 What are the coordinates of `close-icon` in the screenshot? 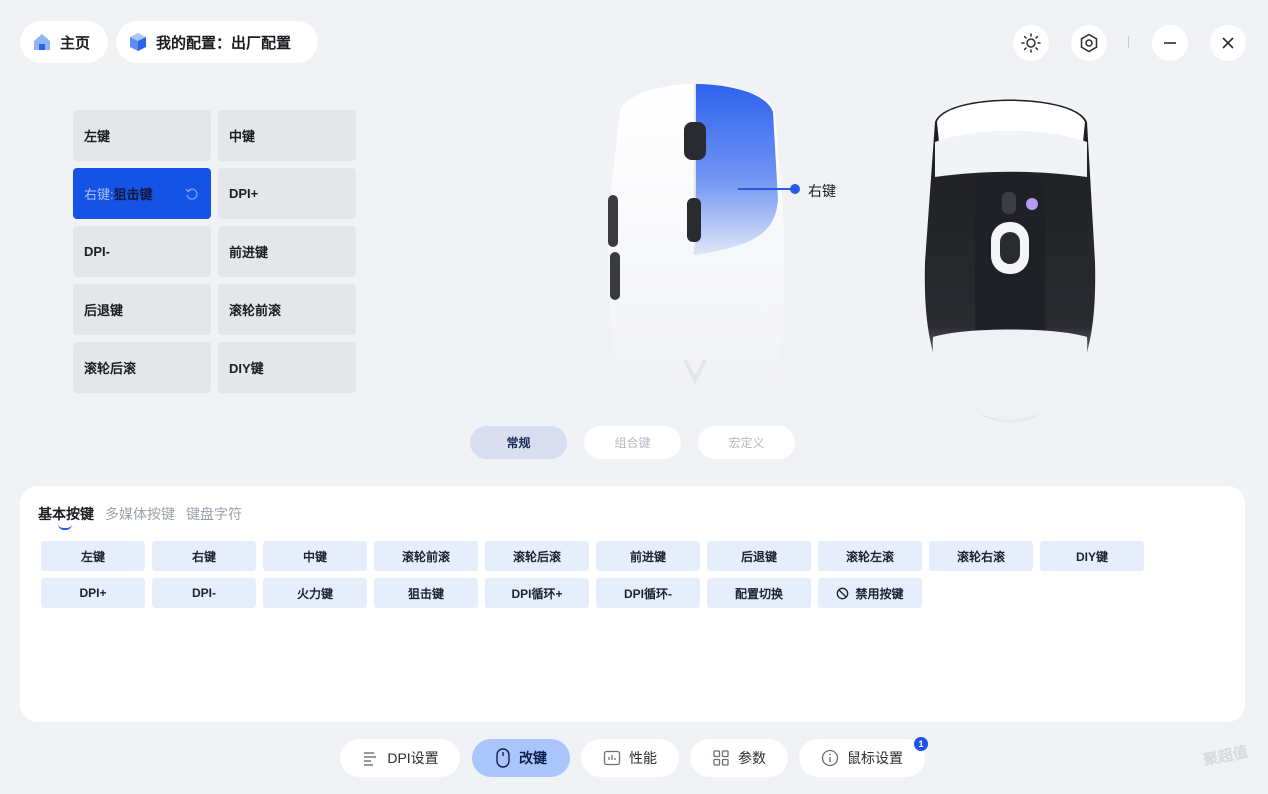 It's located at (1228, 43).